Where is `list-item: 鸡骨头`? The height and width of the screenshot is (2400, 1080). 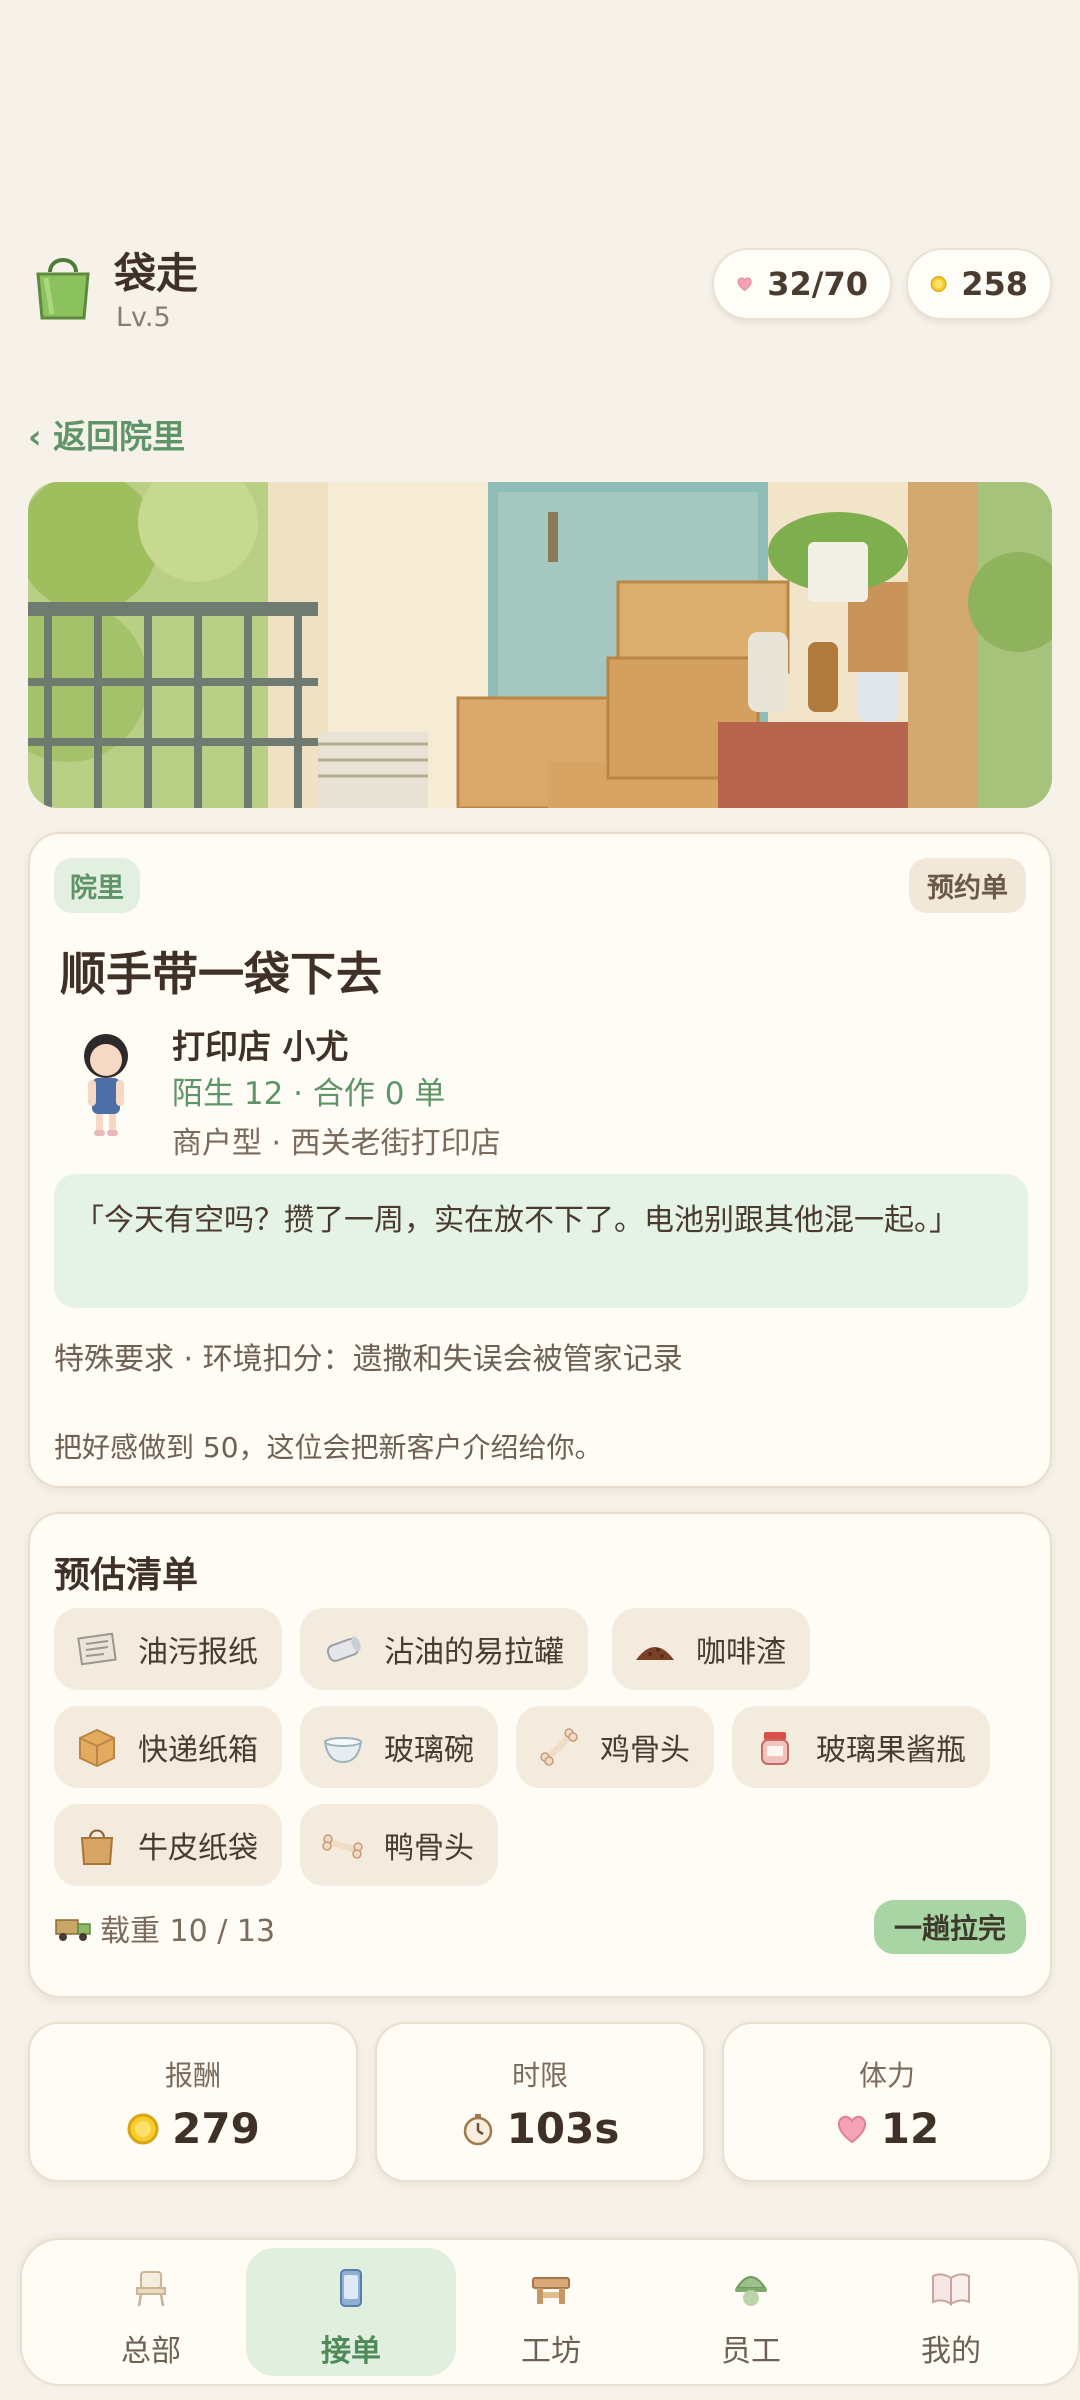 list-item: 鸡骨头 is located at coordinates (615, 1747).